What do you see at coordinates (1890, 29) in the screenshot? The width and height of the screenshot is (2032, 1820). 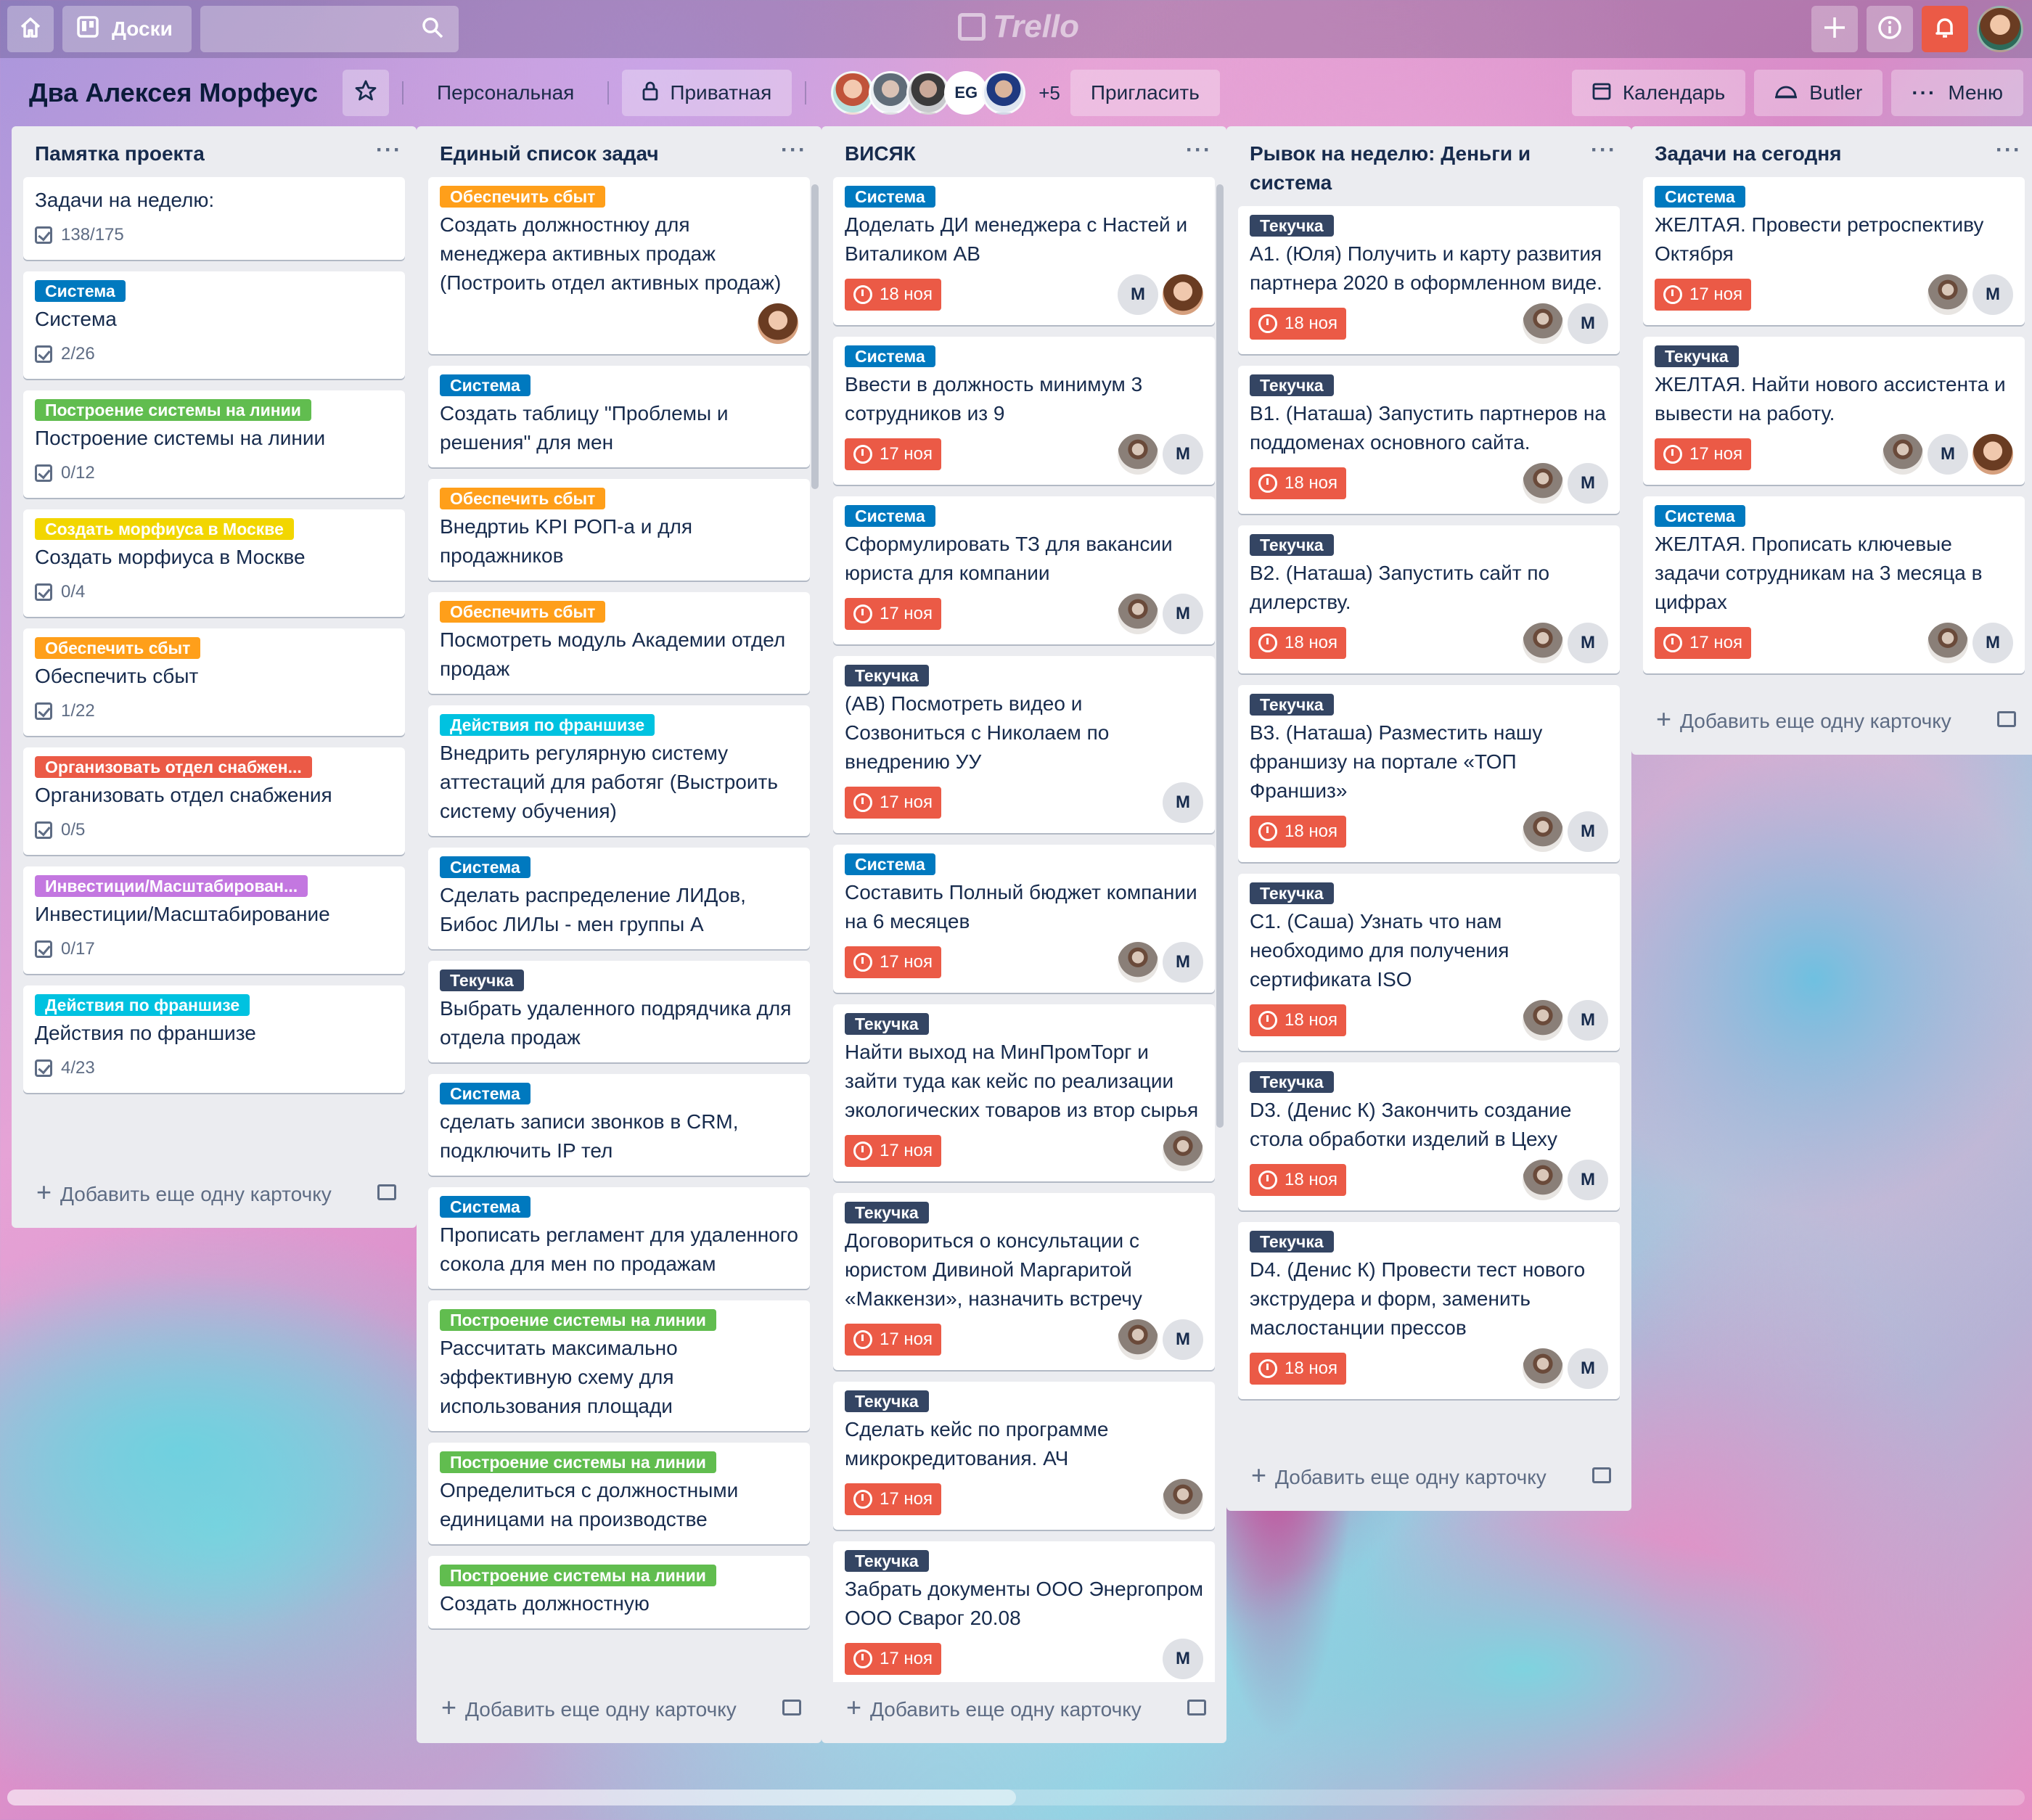 I see `info-button` at bounding box center [1890, 29].